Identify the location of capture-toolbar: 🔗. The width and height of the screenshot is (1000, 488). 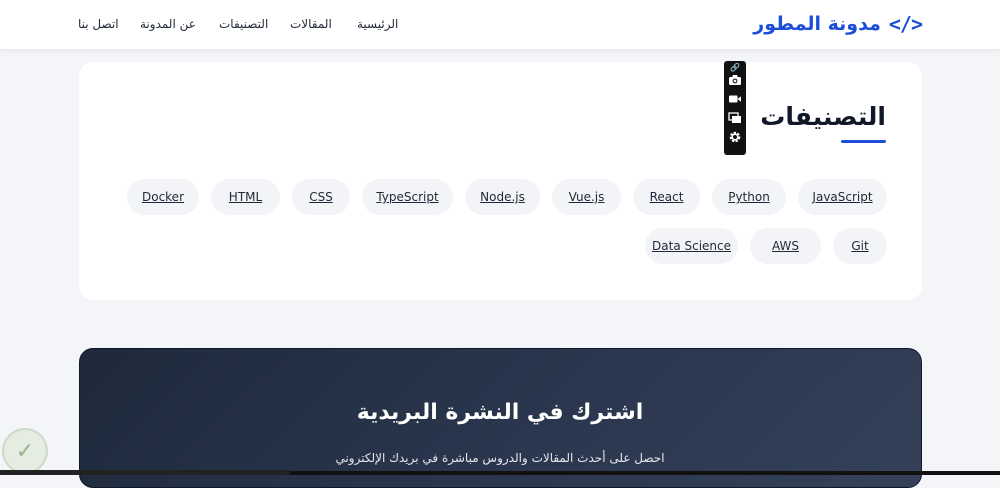
(735, 108).